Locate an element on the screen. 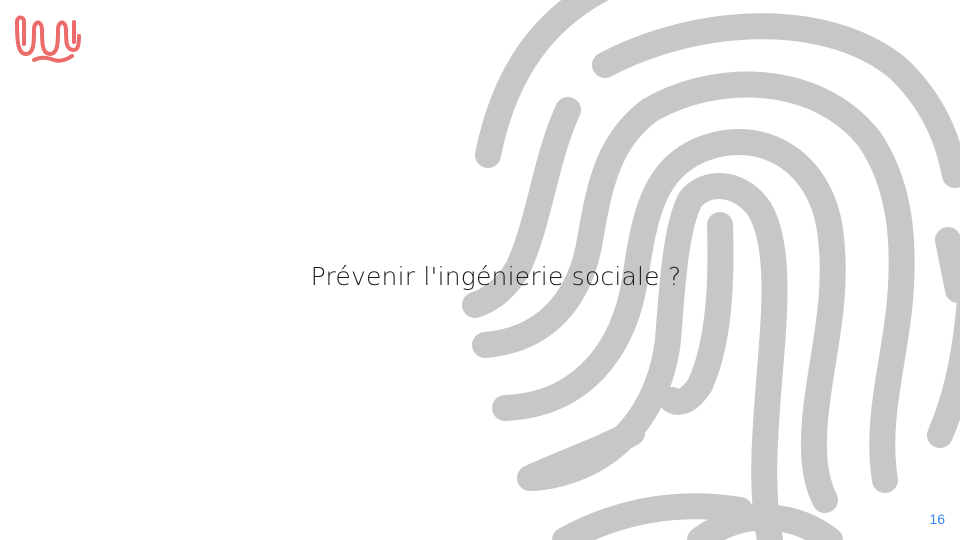 The image size is (960, 540). wave-logo-icon is located at coordinates (48, 39).